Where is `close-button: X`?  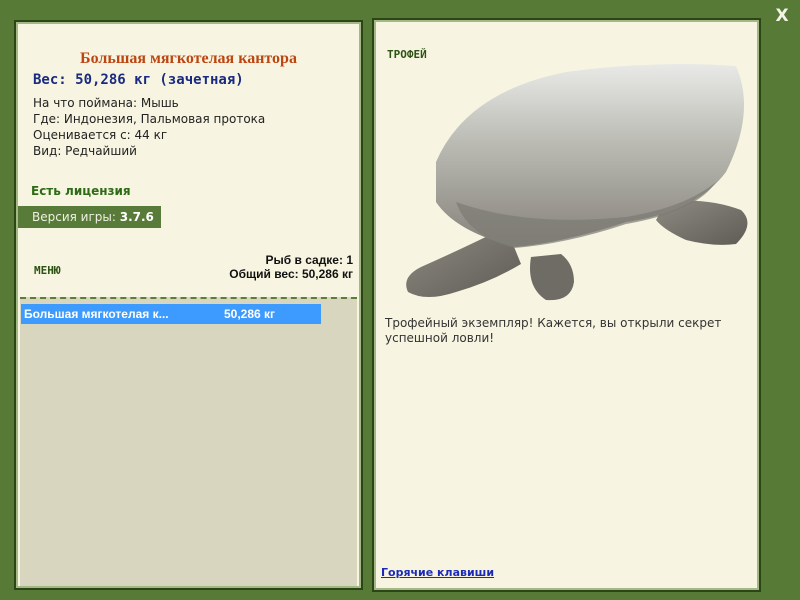
close-button: X is located at coordinates (782, 16).